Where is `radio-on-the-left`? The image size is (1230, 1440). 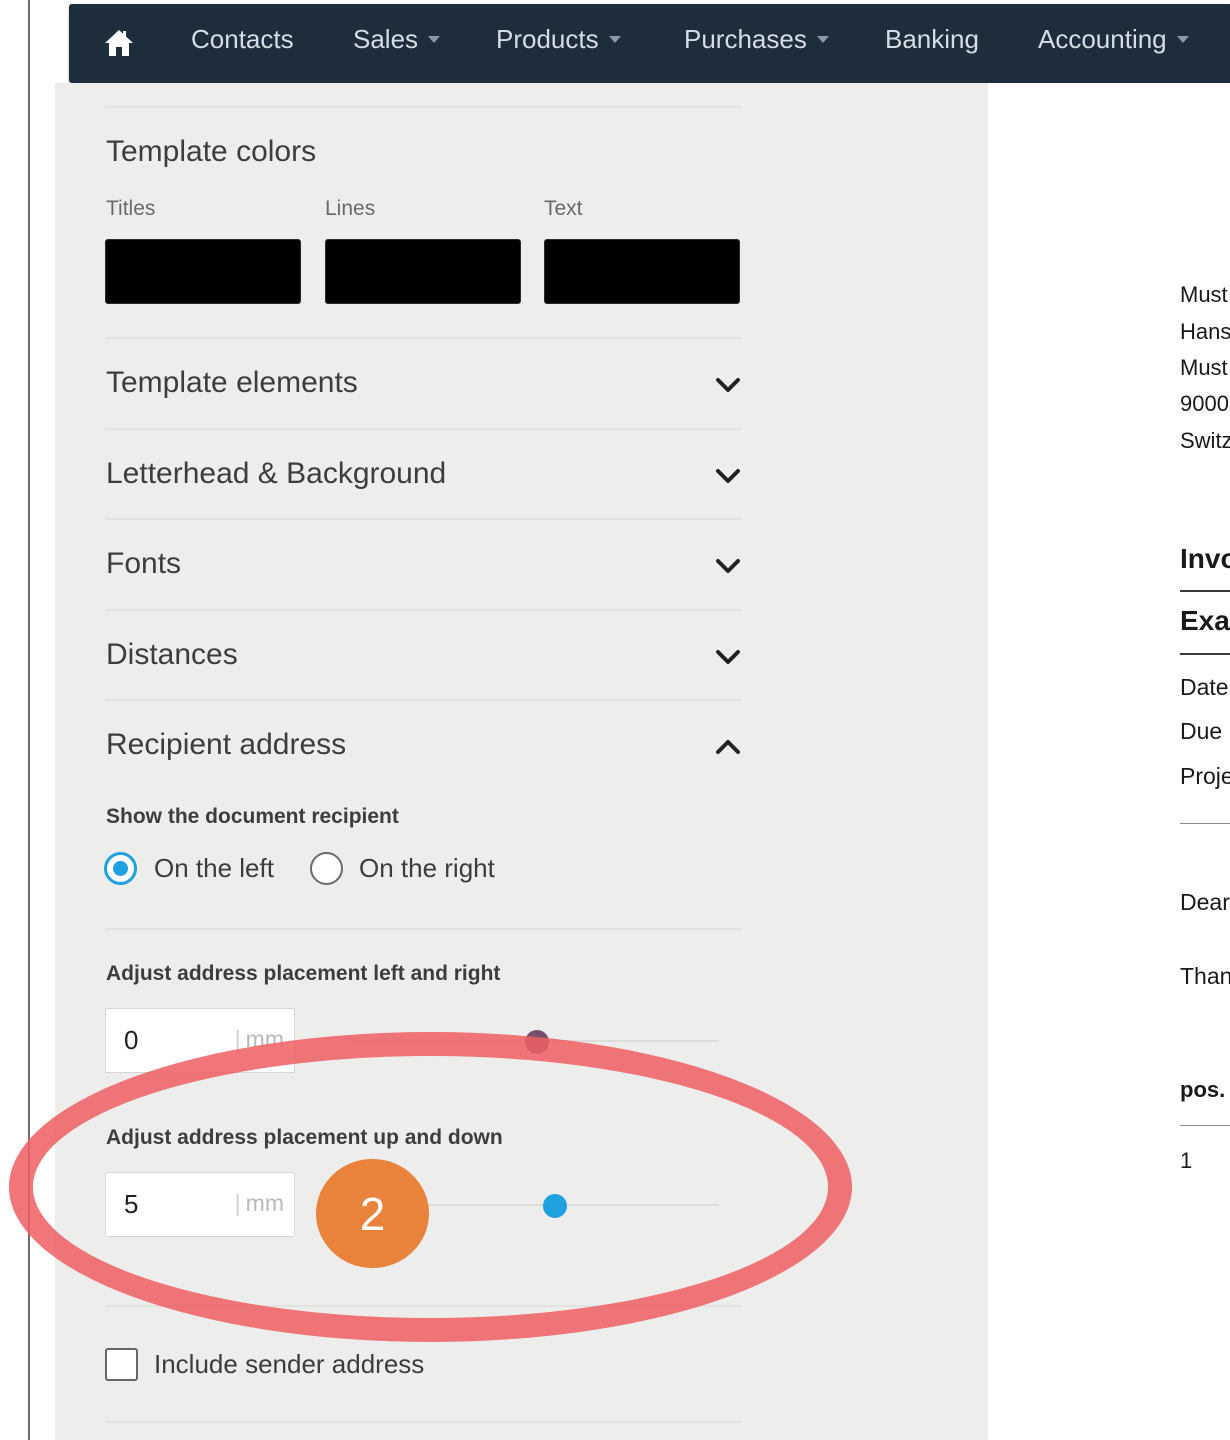 radio-on-the-left is located at coordinates (120, 868).